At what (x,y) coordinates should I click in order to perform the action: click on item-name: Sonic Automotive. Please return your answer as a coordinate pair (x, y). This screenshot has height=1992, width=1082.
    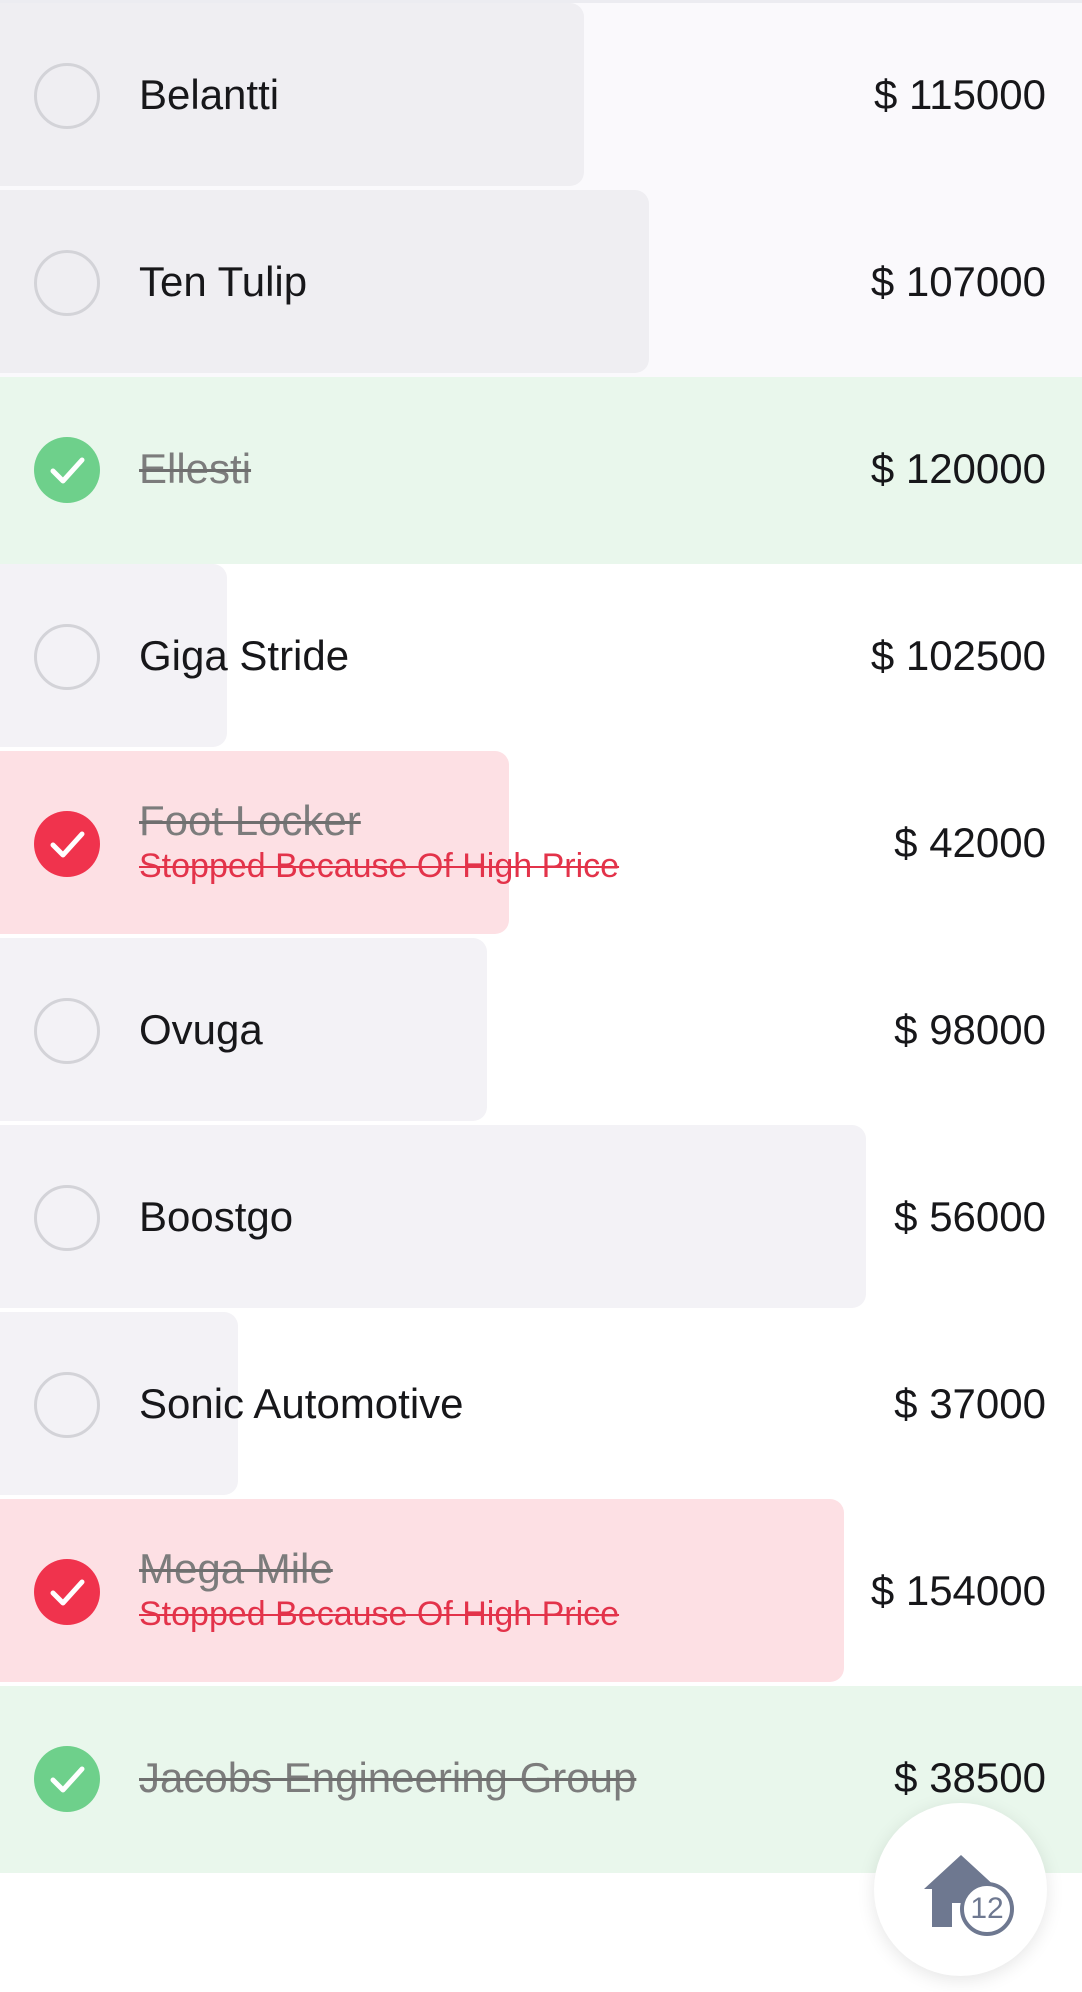
    Looking at the image, I should click on (301, 1403).